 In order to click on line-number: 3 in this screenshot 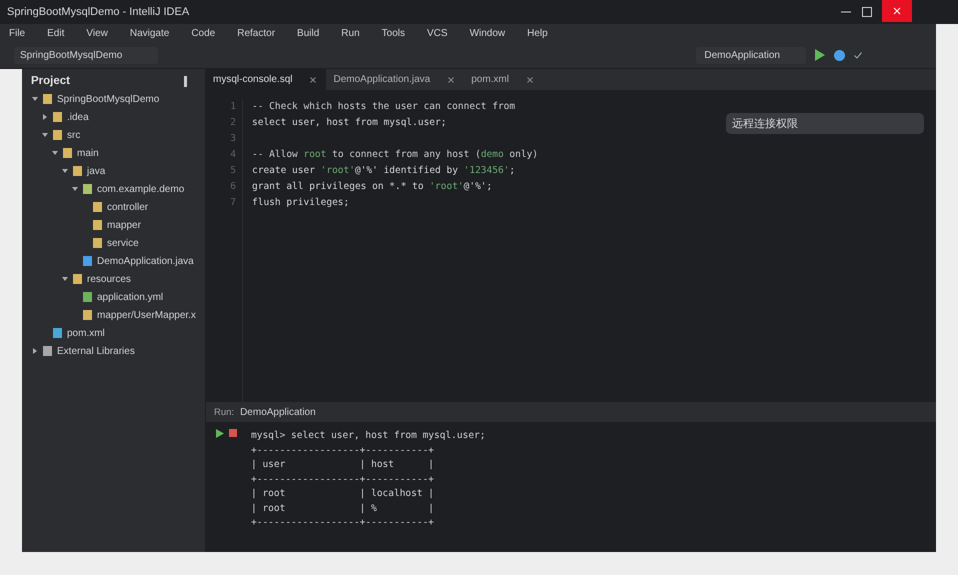, I will do `click(232, 139)`.